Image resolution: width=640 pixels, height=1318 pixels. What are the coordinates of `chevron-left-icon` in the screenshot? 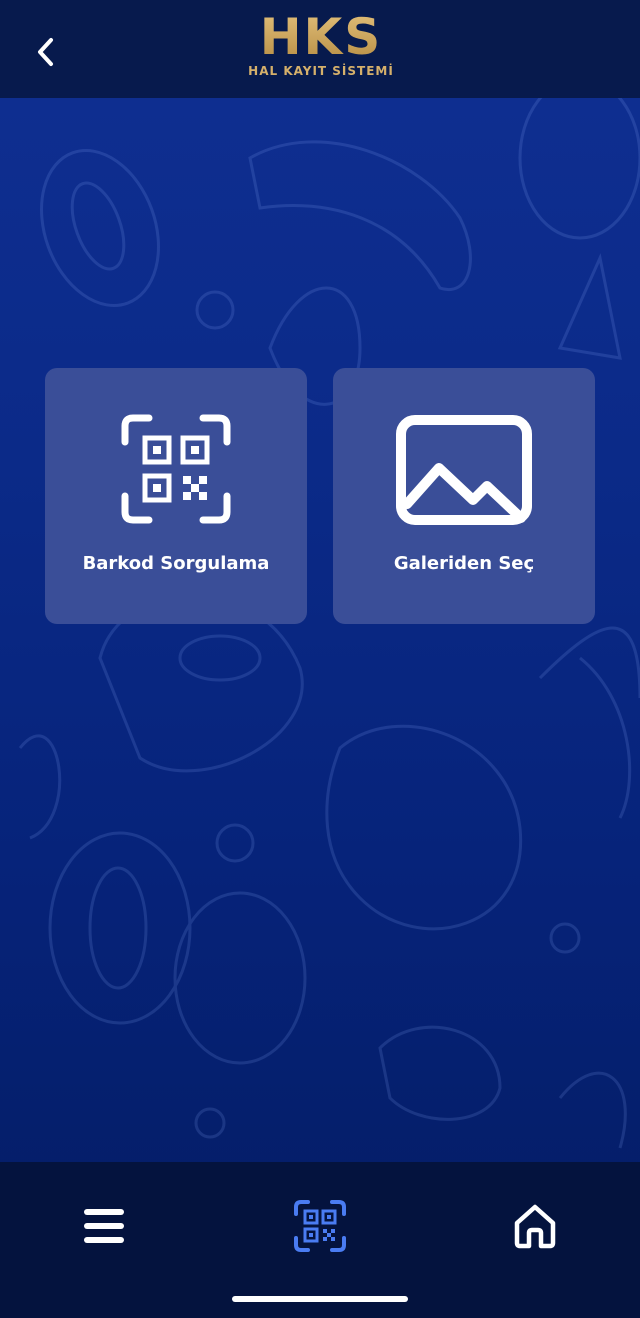 It's located at (45, 52).